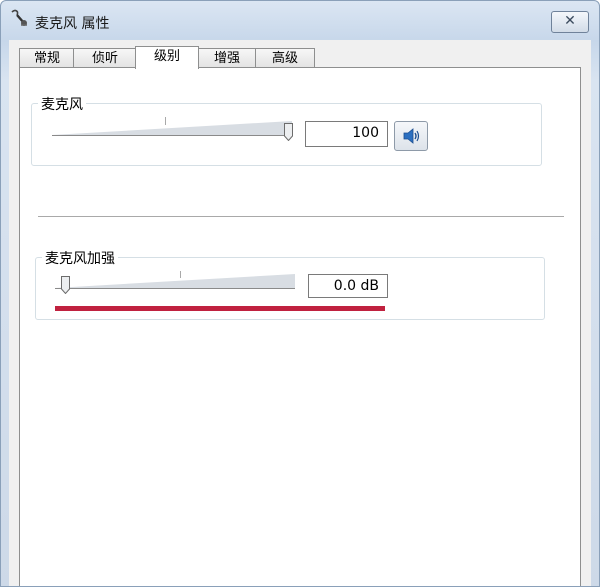 The width and height of the screenshot is (600, 587). I want to click on boost-level-field: 0.0 dB, so click(348, 286).